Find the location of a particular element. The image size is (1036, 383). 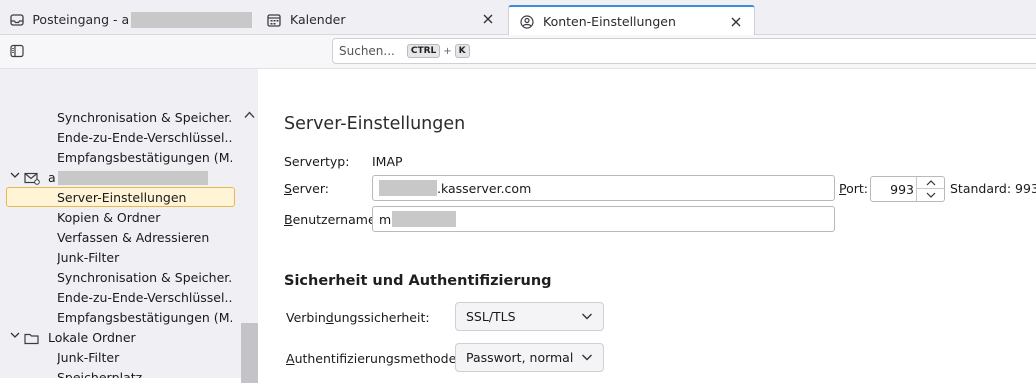

scrollbar-thumb is located at coordinates (249, 353).